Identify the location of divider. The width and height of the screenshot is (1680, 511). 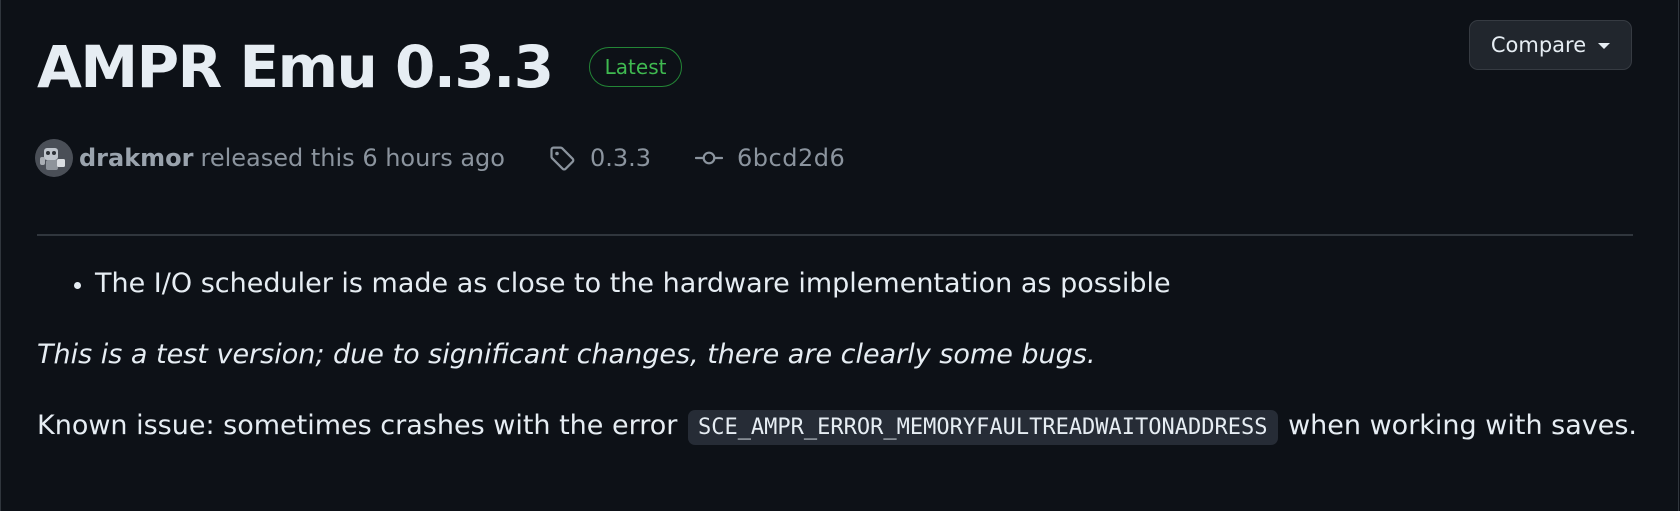
(835, 235).